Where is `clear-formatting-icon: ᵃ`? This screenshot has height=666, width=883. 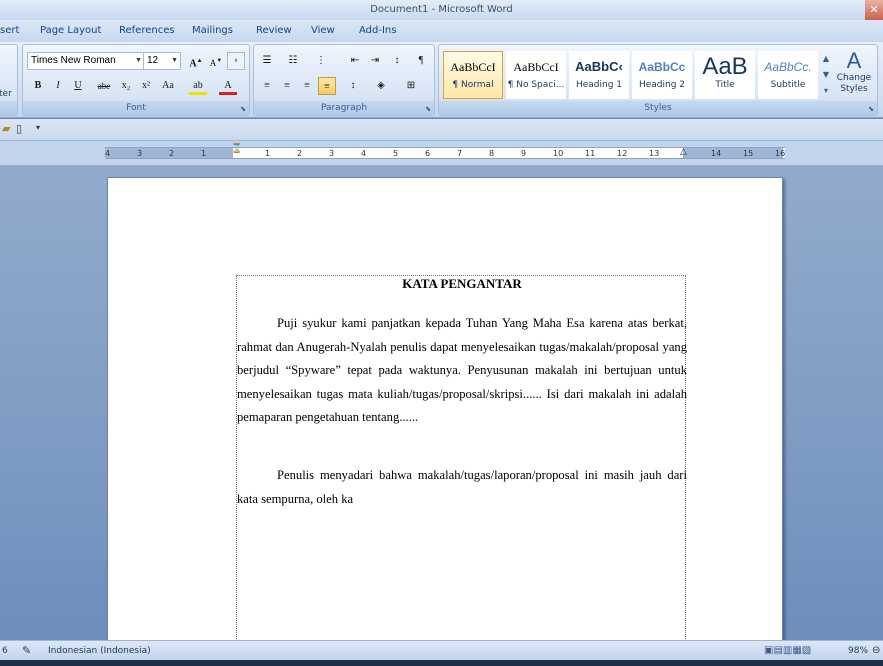 clear-formatting-icon: ᵃ is located at coordinates (236, 61).